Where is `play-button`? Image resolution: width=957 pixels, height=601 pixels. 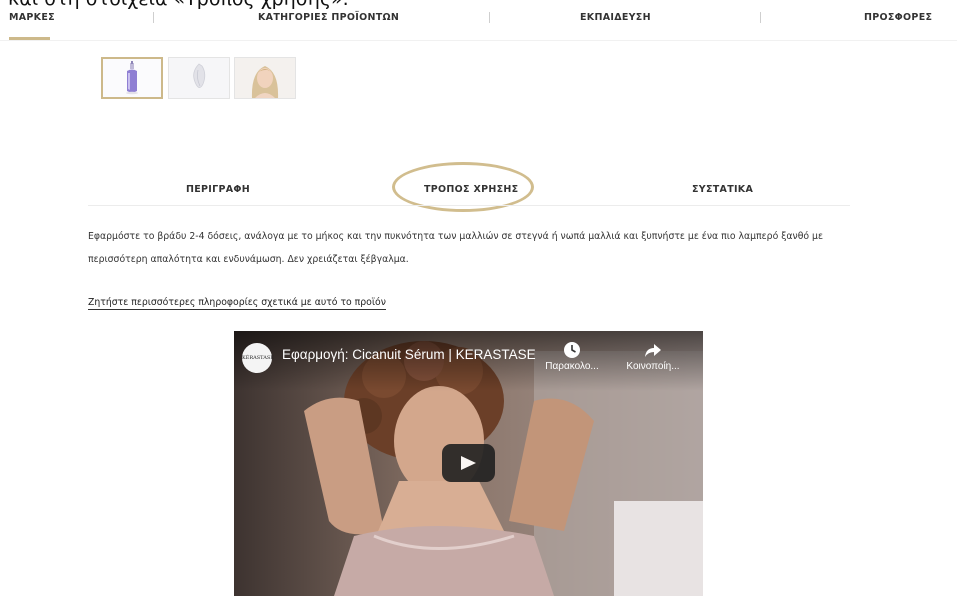 play-button is located at coordinates (468, 463).